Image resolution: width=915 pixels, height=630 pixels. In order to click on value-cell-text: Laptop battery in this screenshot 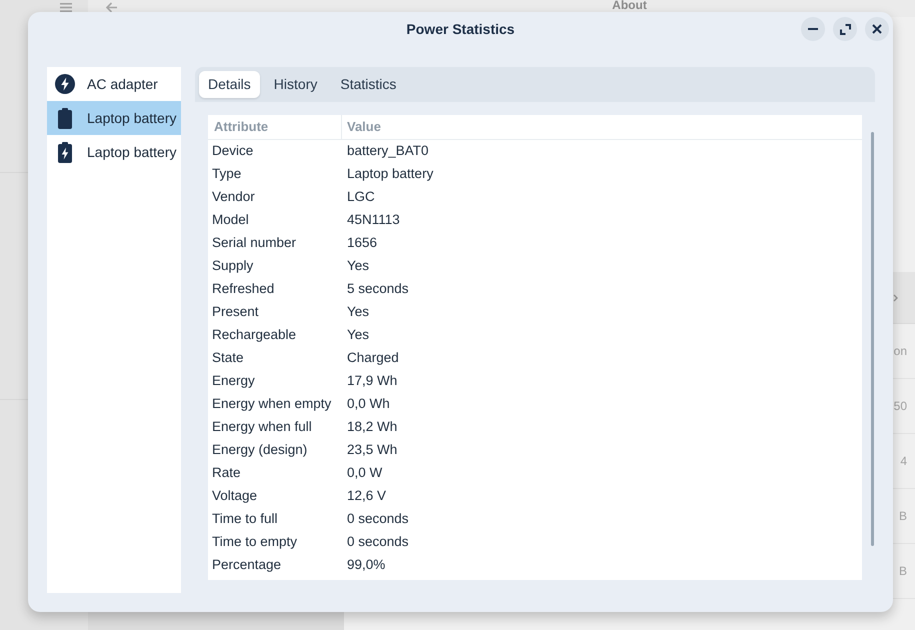, I will do `click(390, 174)`.